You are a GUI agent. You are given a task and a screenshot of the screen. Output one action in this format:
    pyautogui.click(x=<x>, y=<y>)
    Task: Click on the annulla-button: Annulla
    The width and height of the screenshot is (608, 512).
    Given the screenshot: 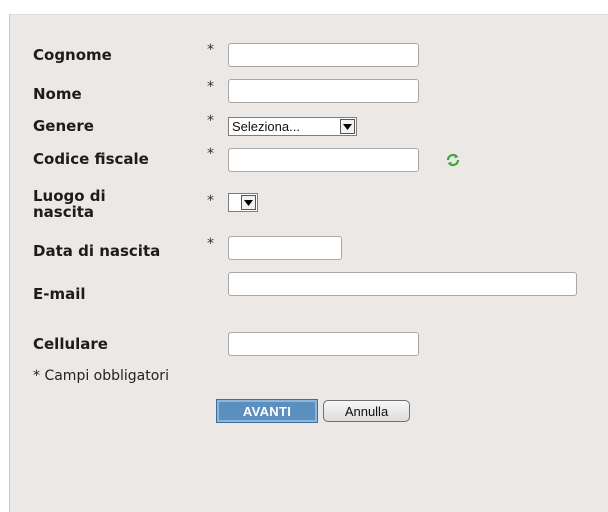 What is the action you would take?
    pyautogui.click(x=366, y=411)
    